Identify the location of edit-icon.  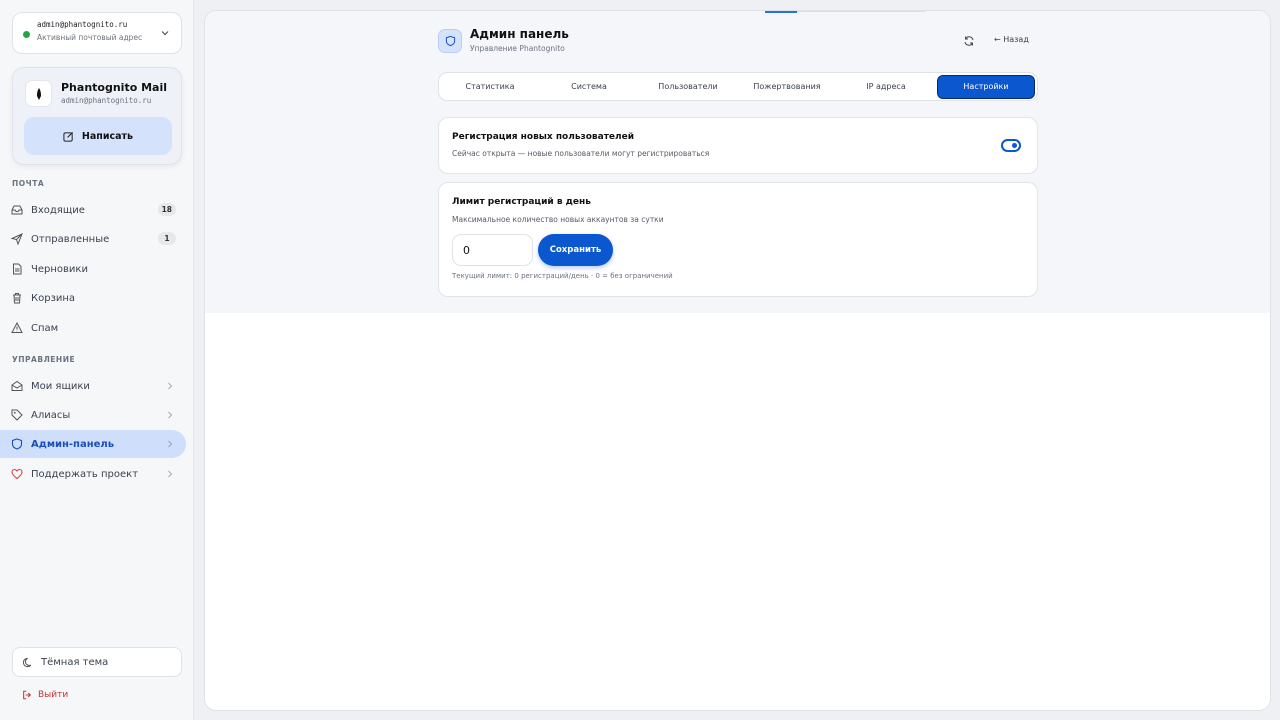
(68, 136).